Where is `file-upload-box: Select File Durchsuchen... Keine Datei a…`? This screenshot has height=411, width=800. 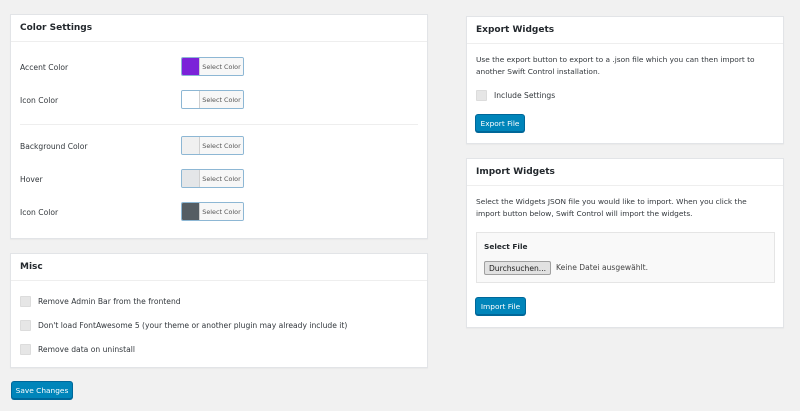 file-upload-box: Select File Durchsuchen... Keine Datei a… is located at coordinates (625, 257).